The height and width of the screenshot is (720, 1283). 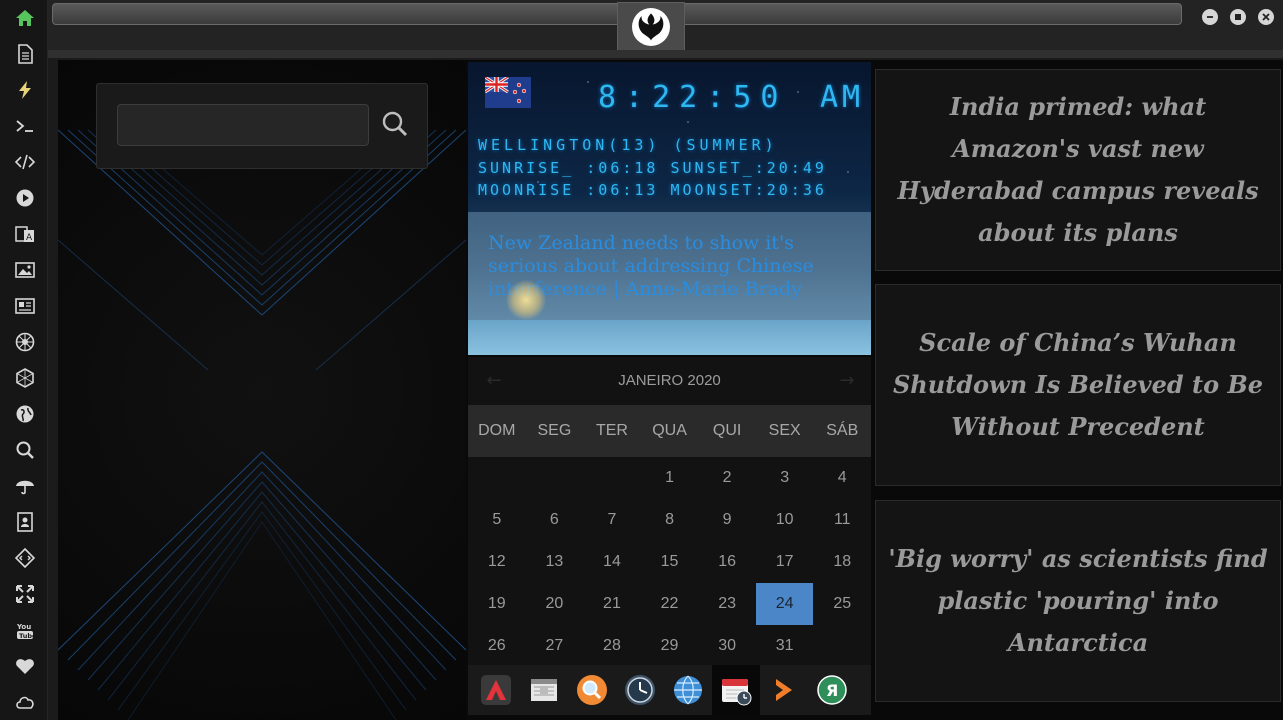 I want to click on yandex-icon: Я, so click(x=832, y=690).